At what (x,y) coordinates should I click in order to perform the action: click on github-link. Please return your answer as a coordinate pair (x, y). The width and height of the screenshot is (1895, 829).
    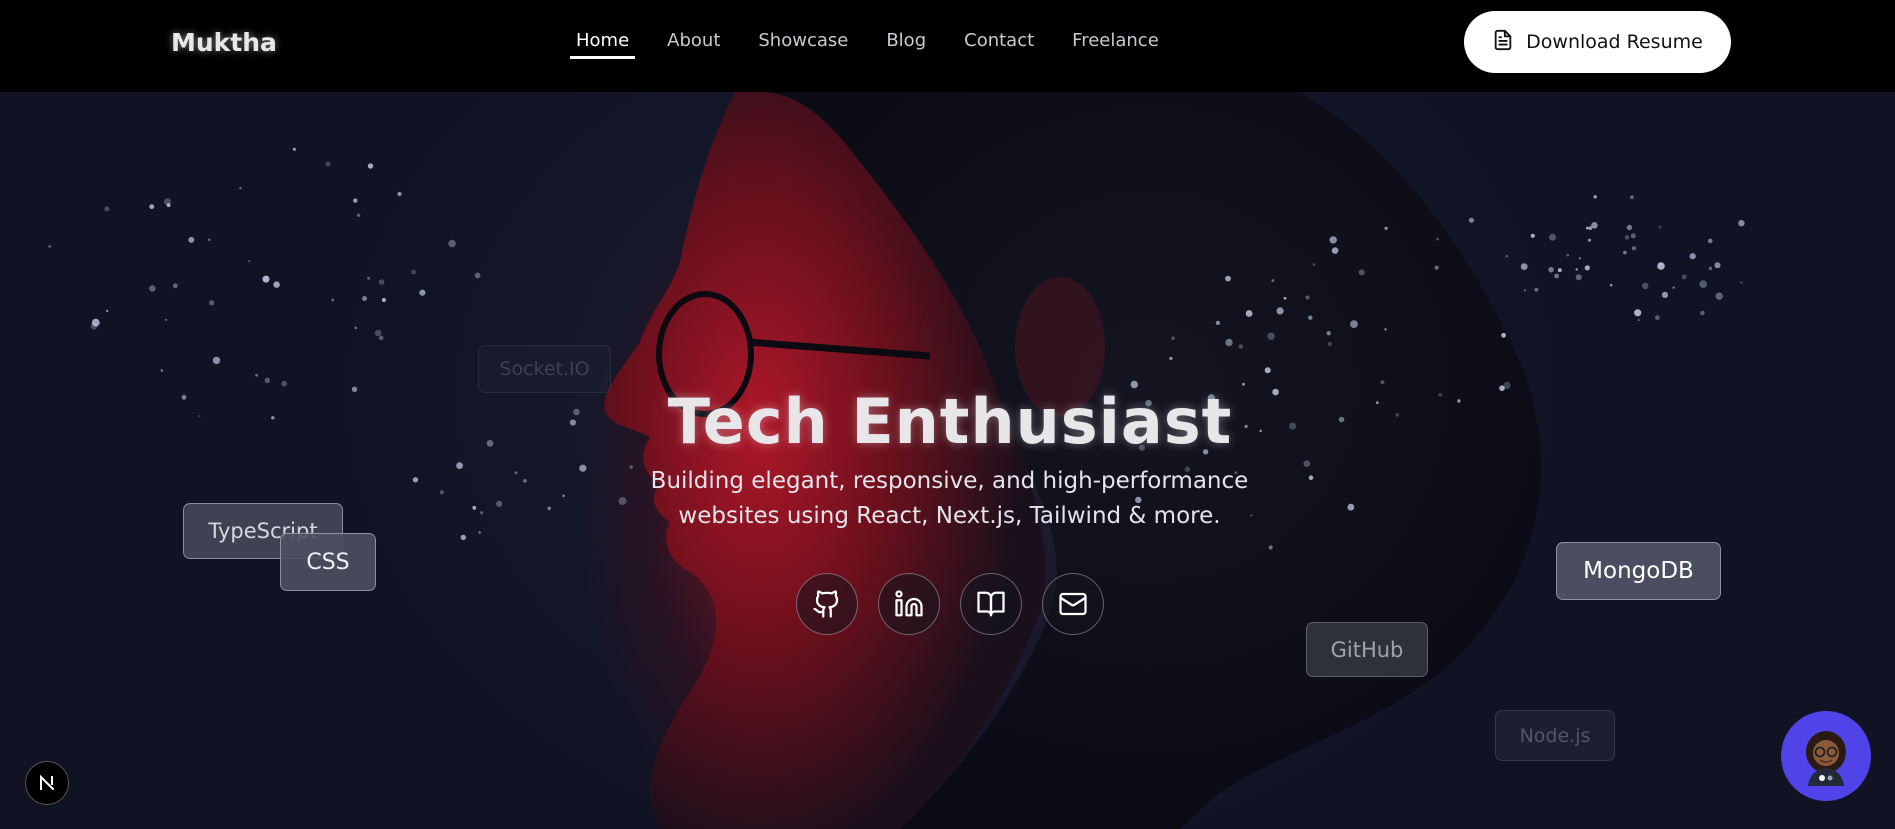
    Looking at the image, I should click on (827, 604).